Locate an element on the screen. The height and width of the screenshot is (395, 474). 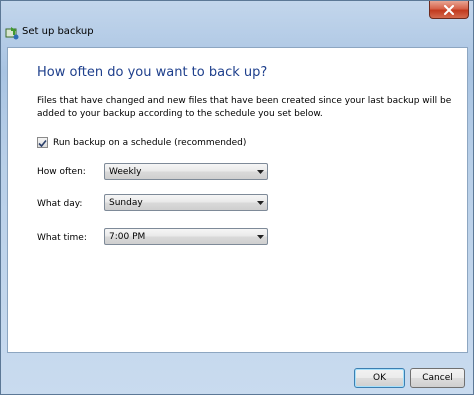
schedule-checkbox-row: Run backup on a schedule (recommended) is located at coordinates (141, 142).